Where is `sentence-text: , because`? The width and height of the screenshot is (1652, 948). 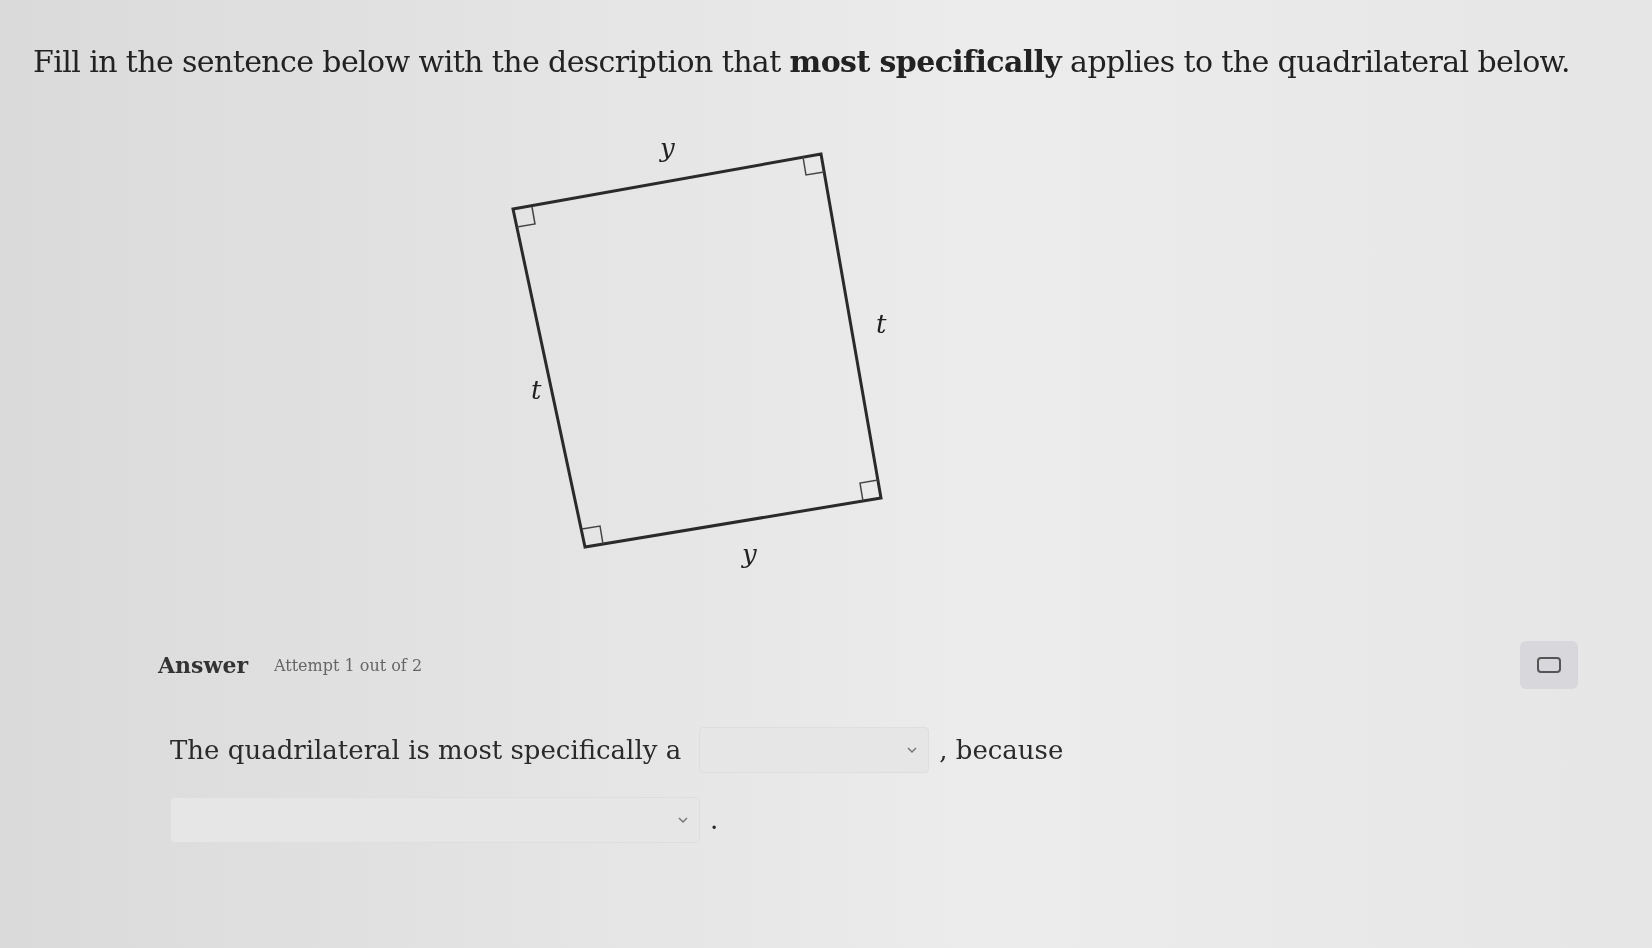
sentence-text: , because is located at coordinates (1001, 750).